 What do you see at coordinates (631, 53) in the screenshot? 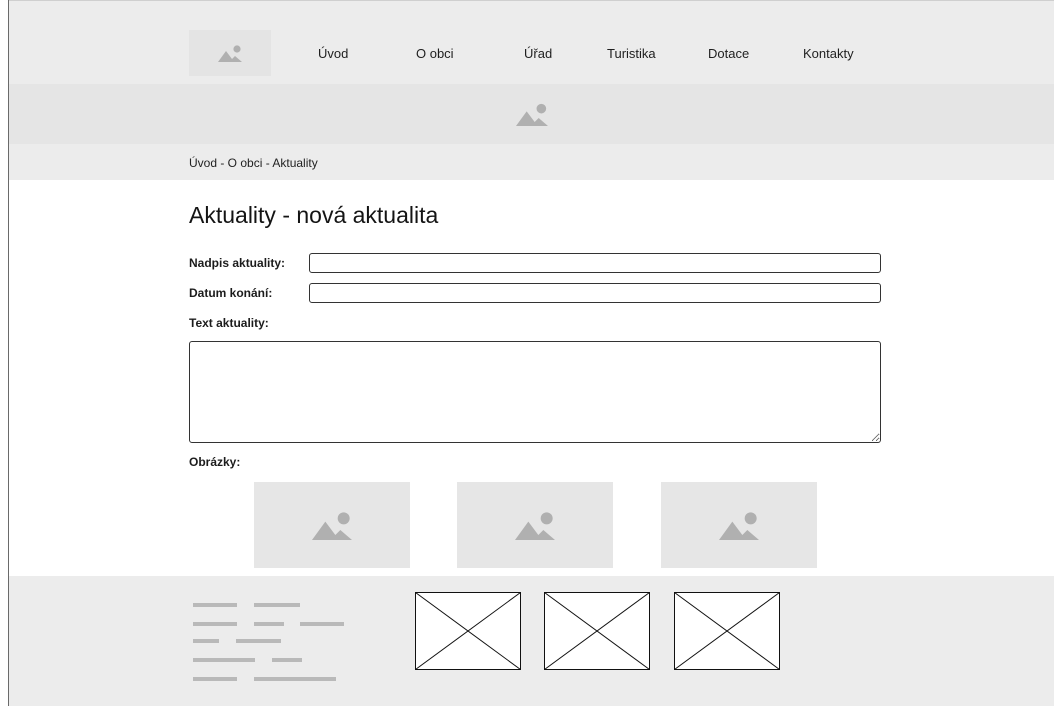
I see `nav-item-turistika: Turistika` at bounding box center [631, 53].